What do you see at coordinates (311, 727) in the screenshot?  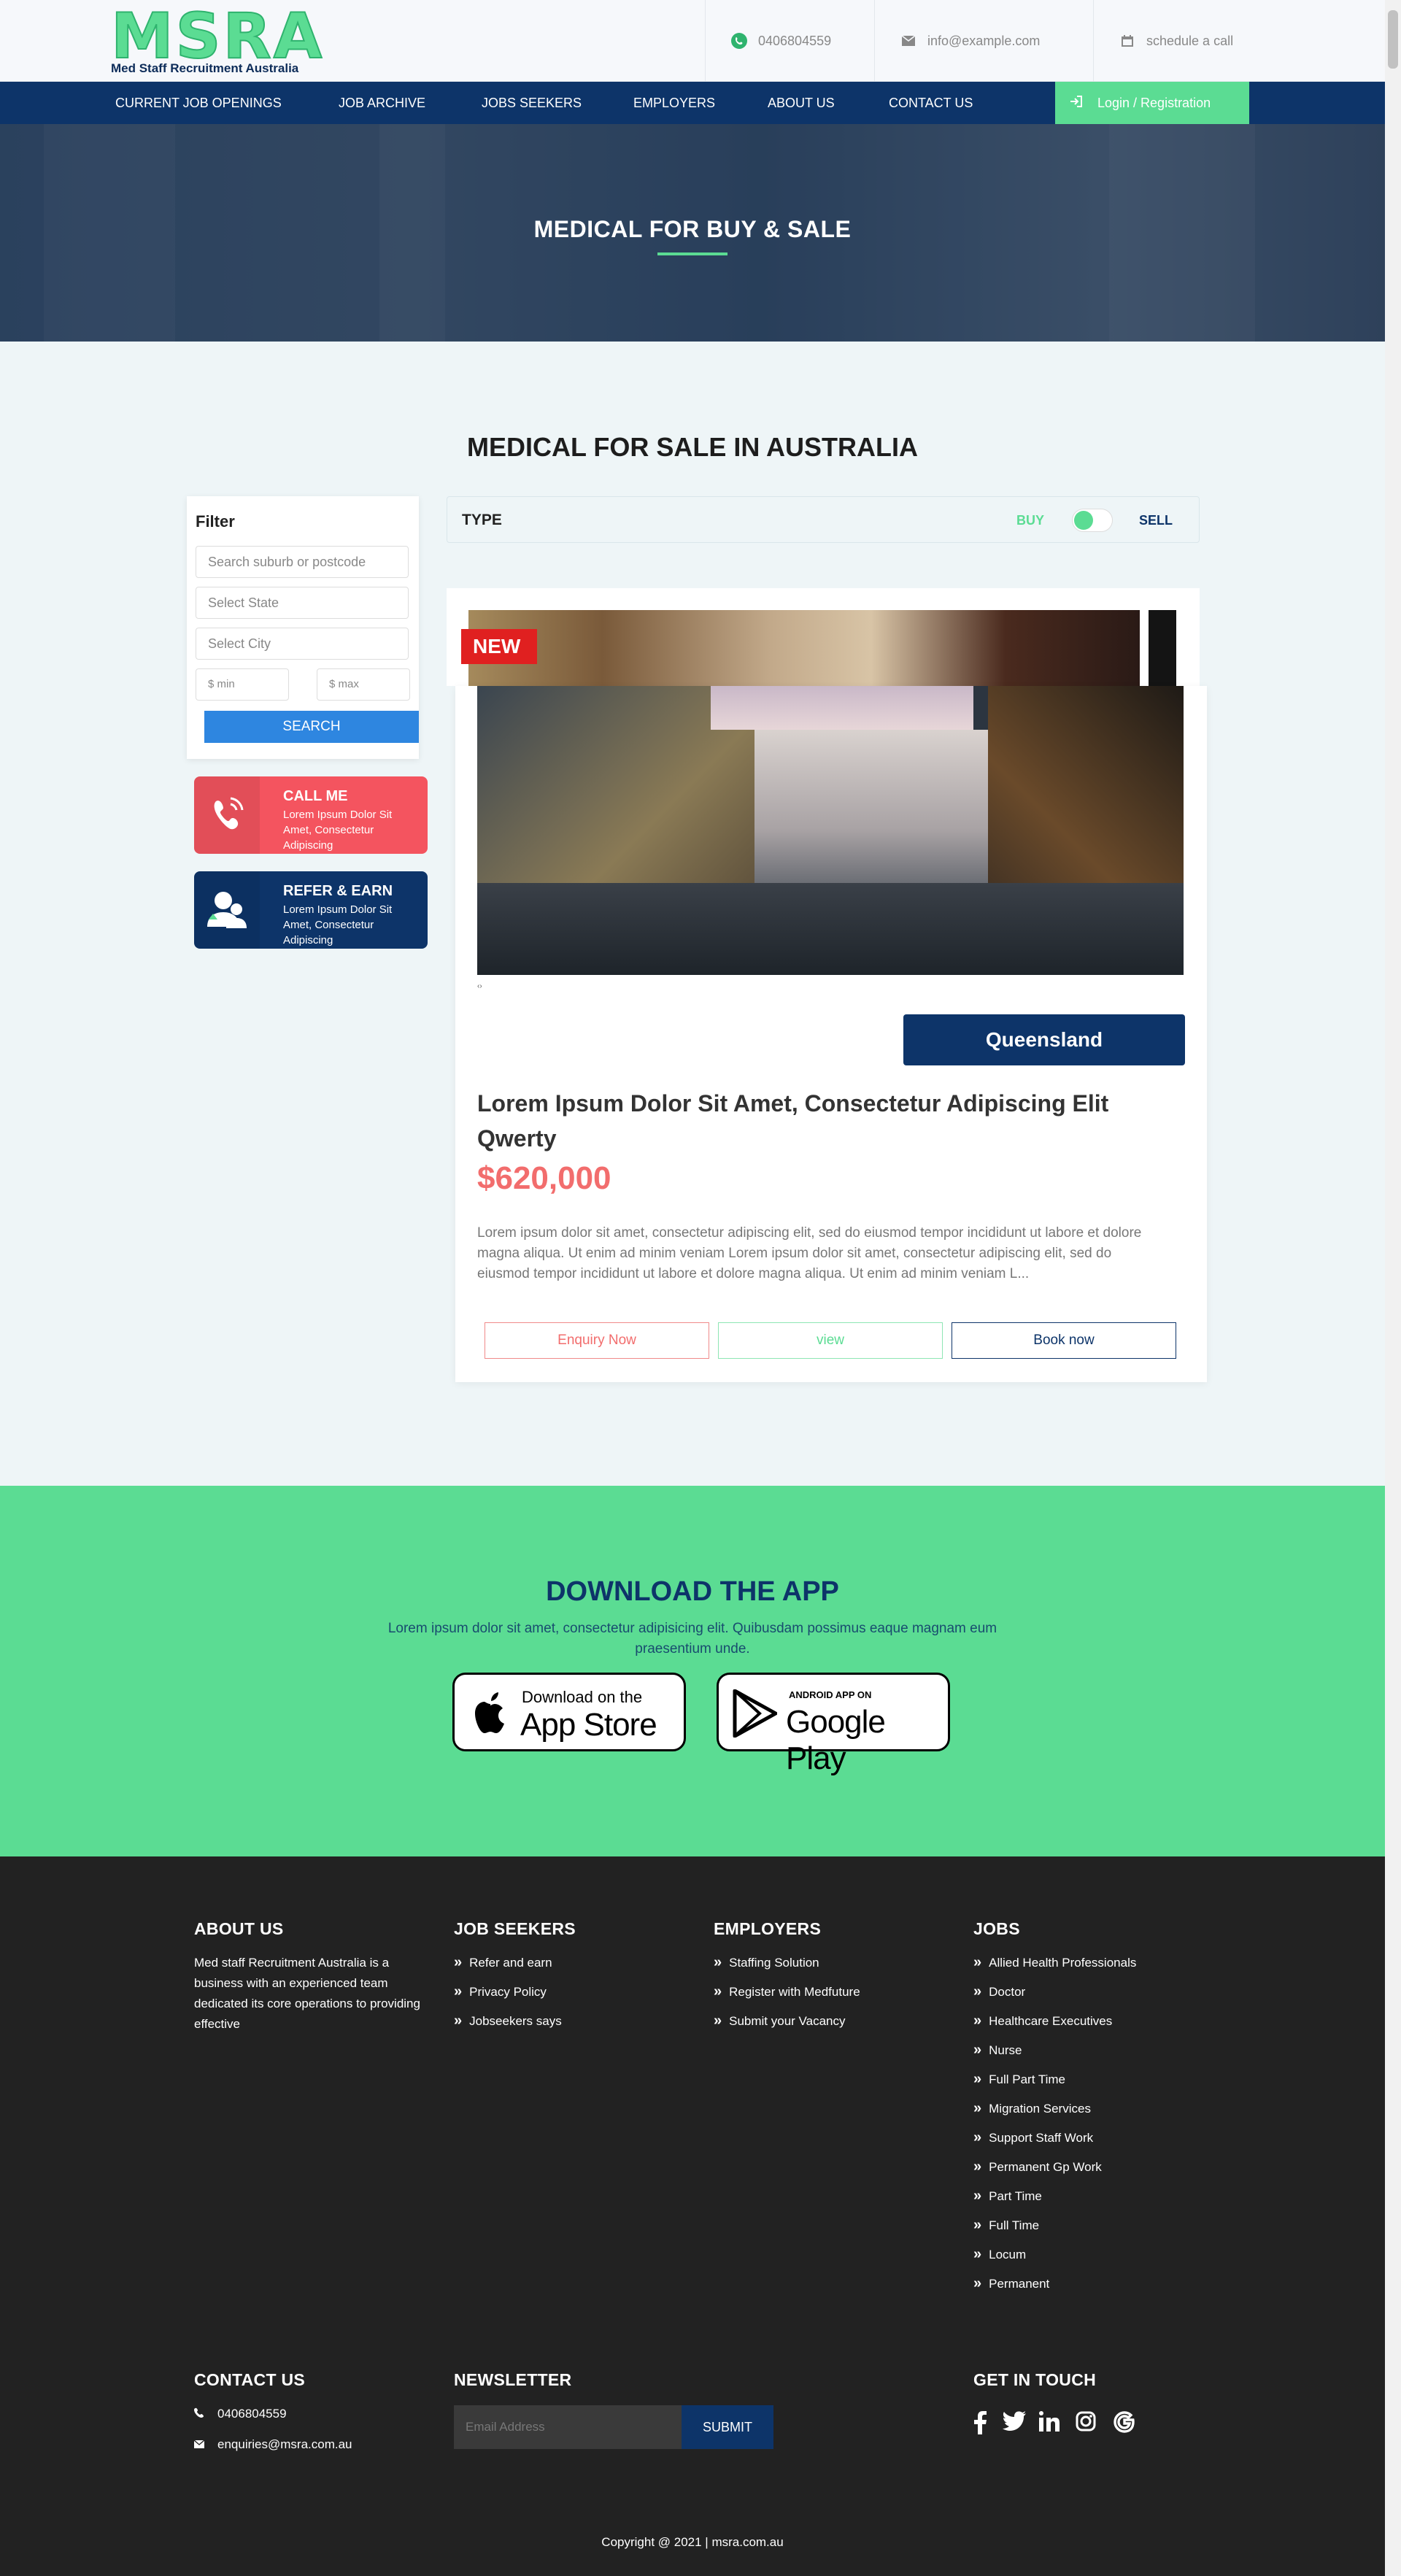 I see `filter-search-button: SEARCH` at bounding box center [311, 727].